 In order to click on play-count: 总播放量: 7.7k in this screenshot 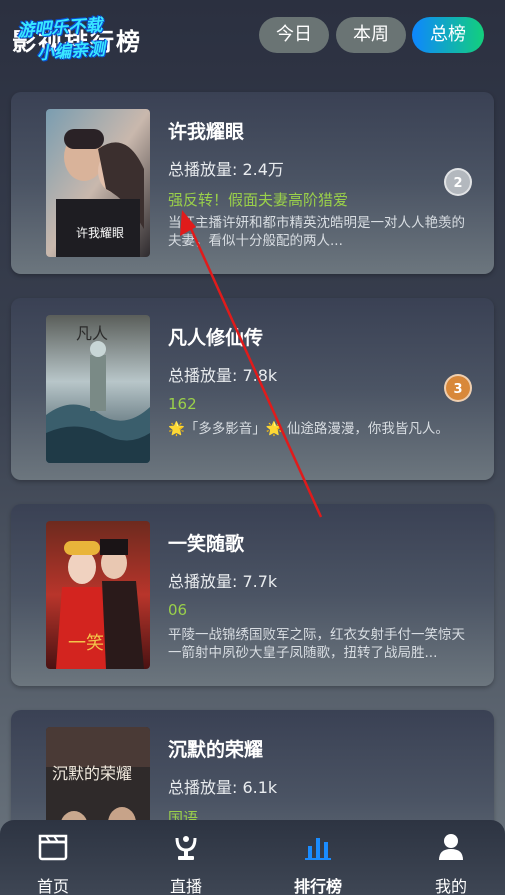, I will do `click(223, 581)`.